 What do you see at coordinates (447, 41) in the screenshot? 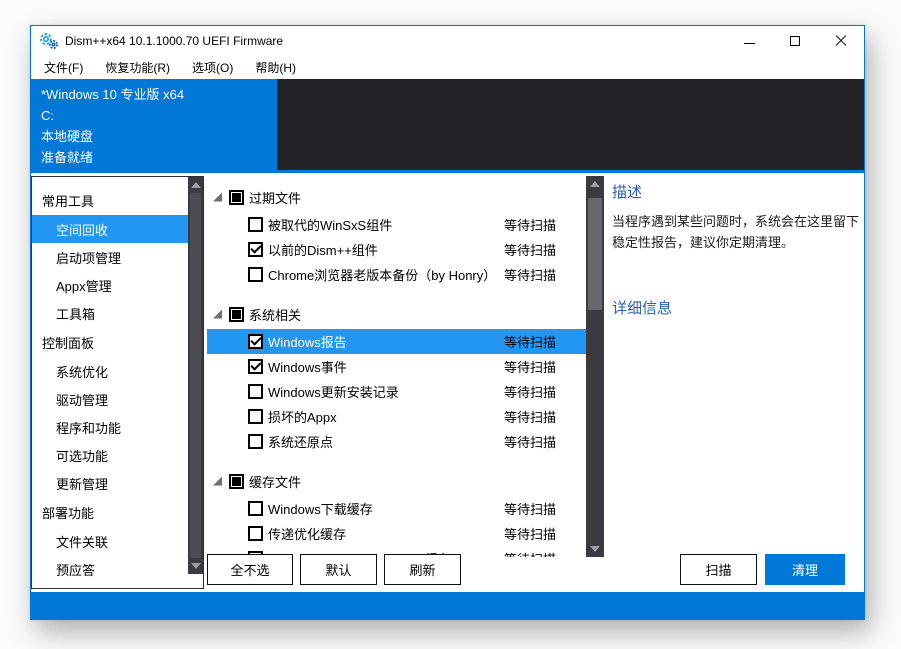
I see `title-bar: Dism++x64 10.1.1000.70 UEFI Firmware` at bounding box center [447, 41].